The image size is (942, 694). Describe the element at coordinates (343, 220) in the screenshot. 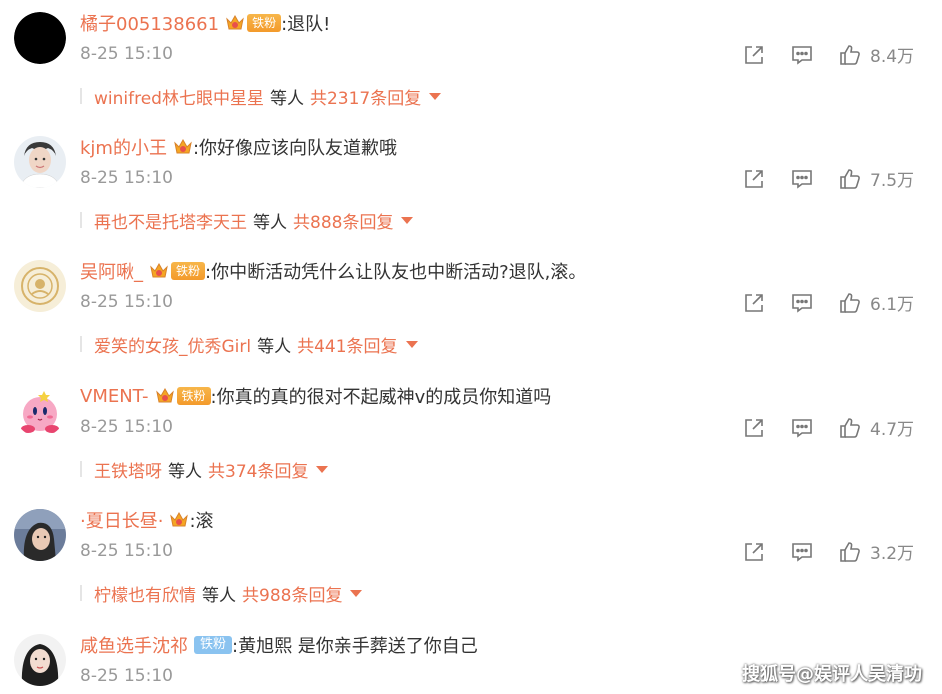

I see `reply-count: 共888条回复` at that location.